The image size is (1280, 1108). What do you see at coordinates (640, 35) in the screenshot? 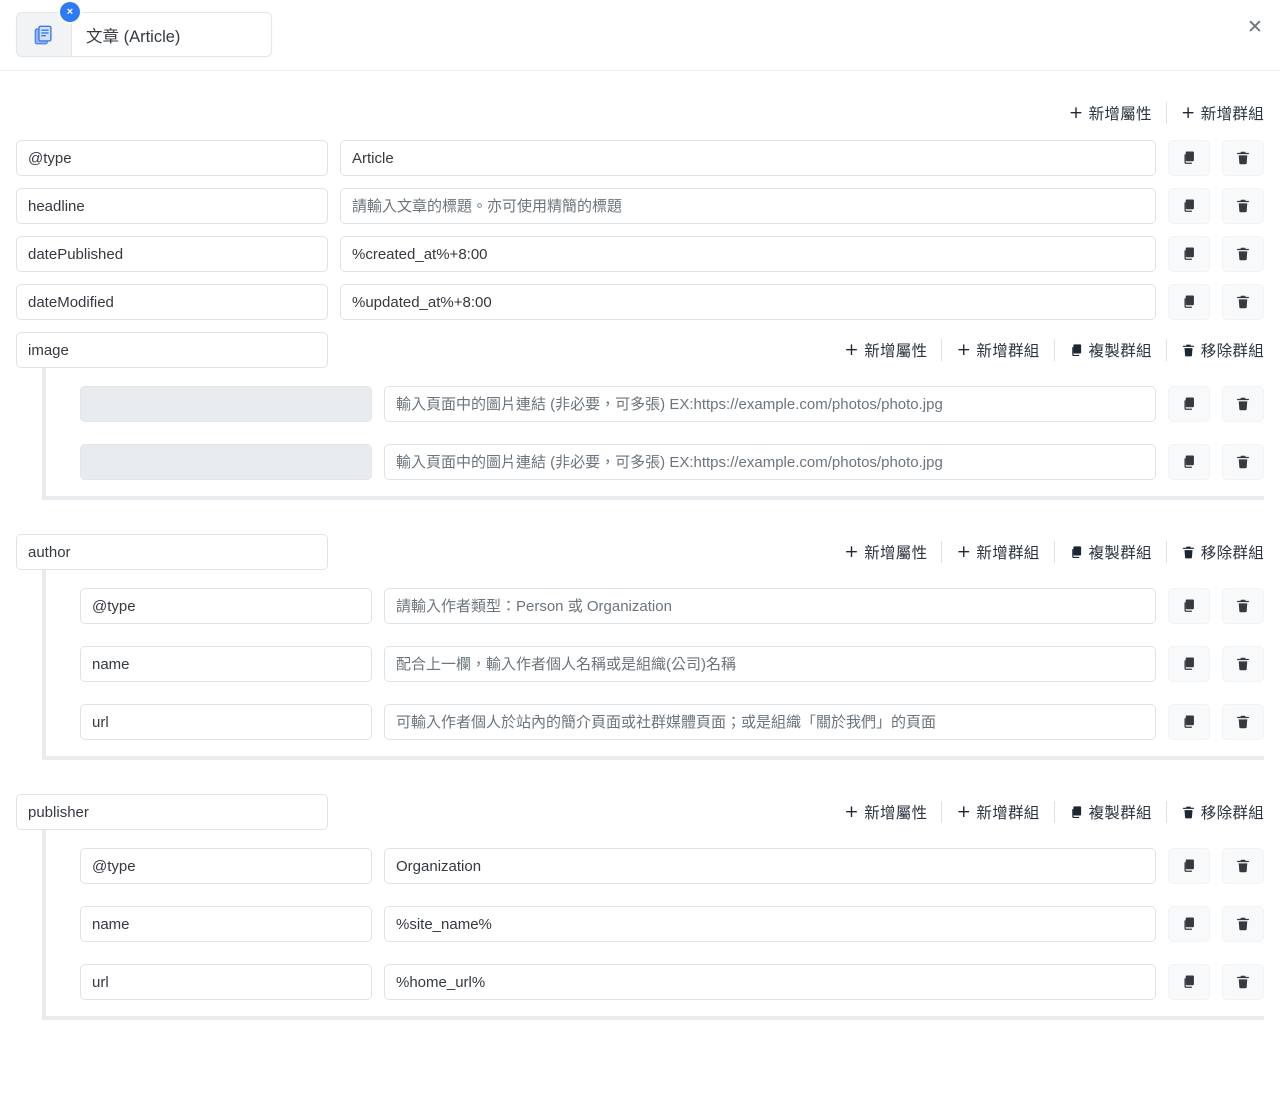
I see `editor-header: × 文章 (Article) ✕` at bounding box center [640, 35].